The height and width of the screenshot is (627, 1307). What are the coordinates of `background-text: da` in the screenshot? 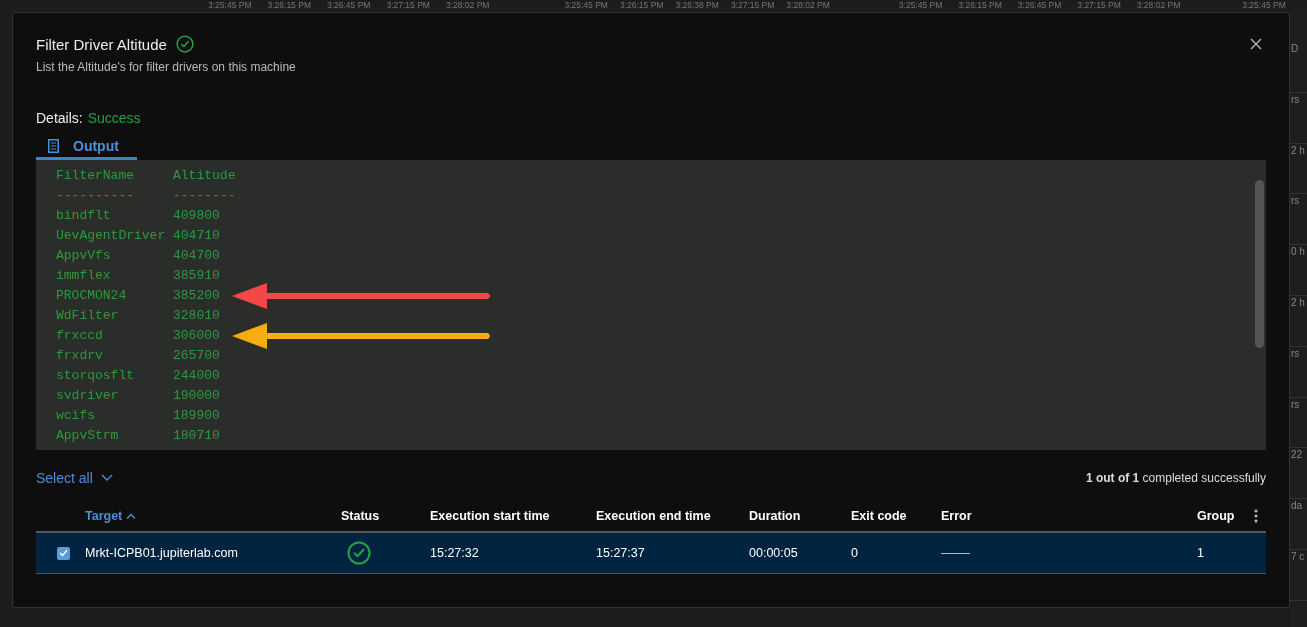 It's located at (1297, 506).